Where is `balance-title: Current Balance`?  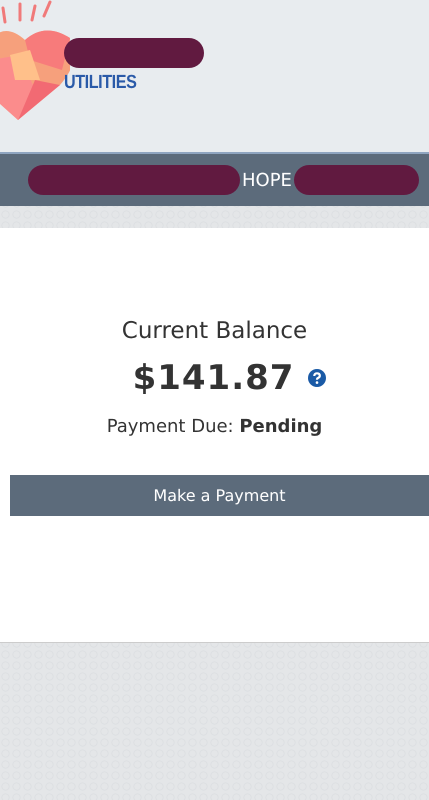
balance-title: Current Balance is located at coordinates (215, 331).